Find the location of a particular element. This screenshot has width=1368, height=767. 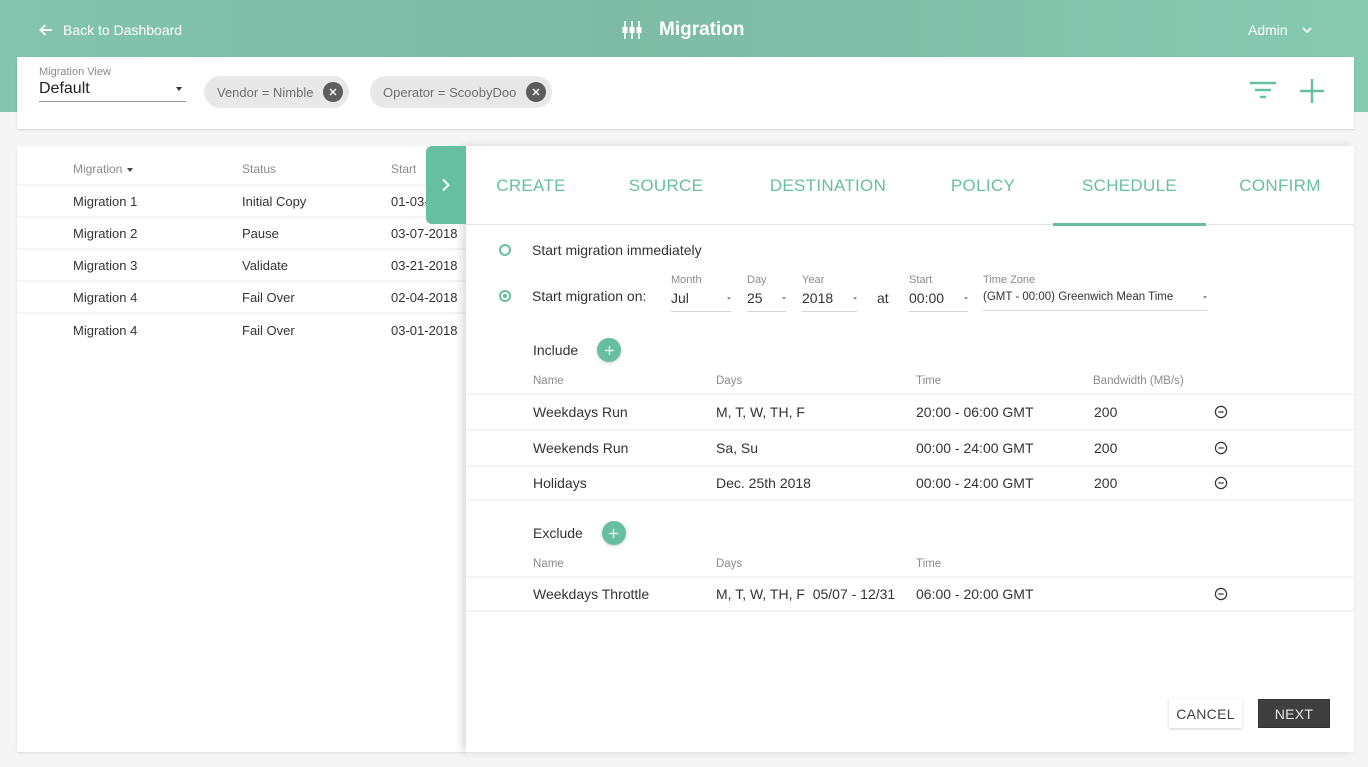

start-immediately-radio is located at coordinates (505, 250).